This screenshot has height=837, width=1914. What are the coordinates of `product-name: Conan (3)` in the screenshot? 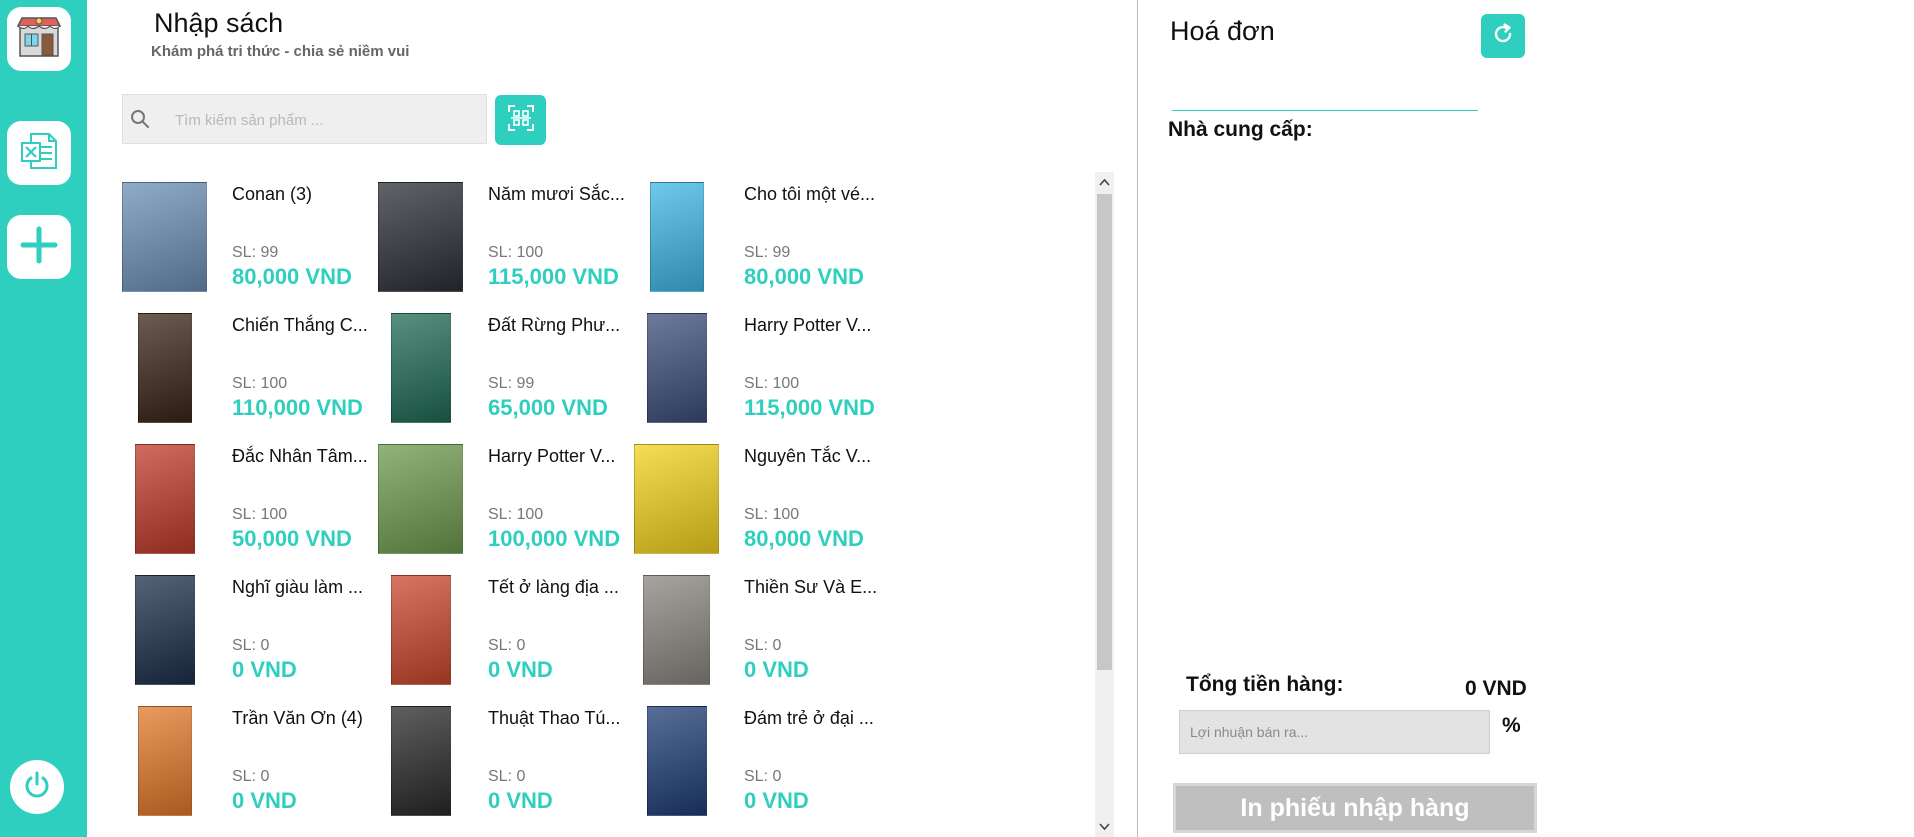 It's located at (272, 194).